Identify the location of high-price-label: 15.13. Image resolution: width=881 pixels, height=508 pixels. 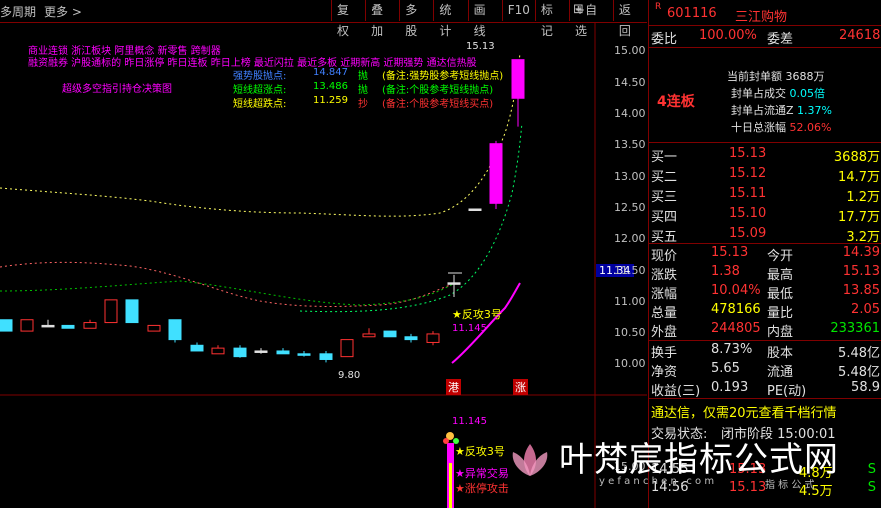
(480, 46).